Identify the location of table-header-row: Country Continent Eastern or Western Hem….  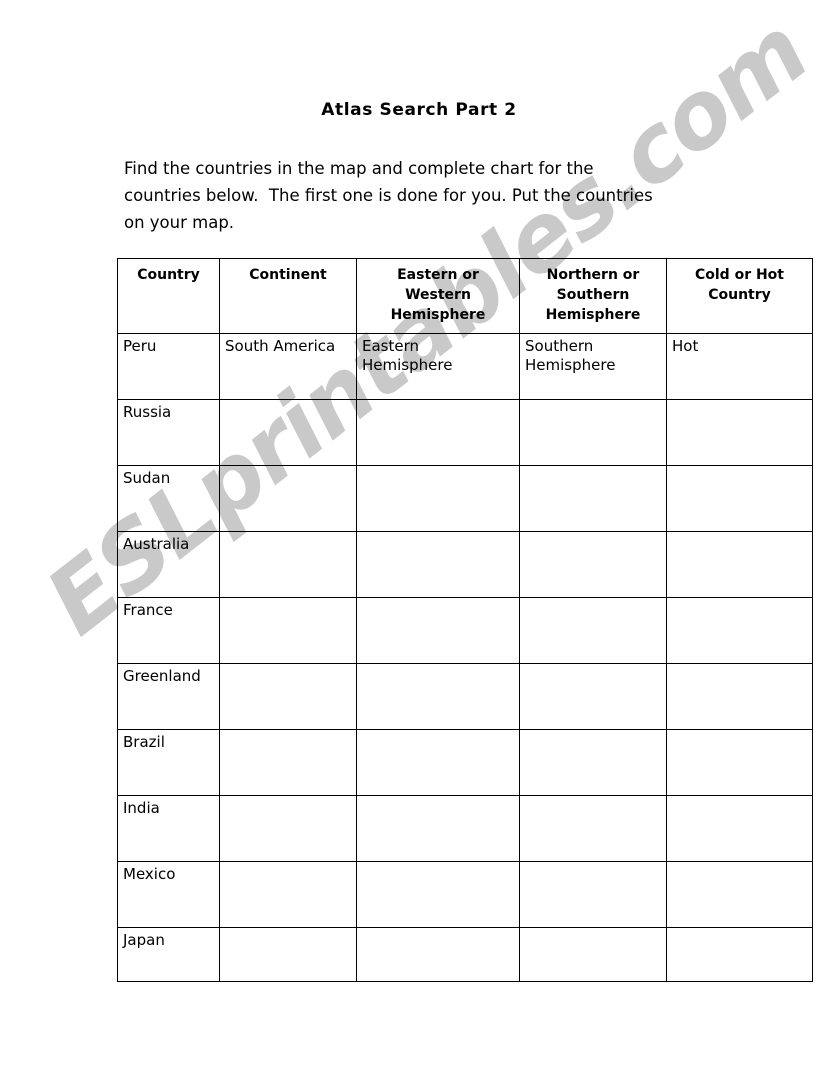
(465, 296).